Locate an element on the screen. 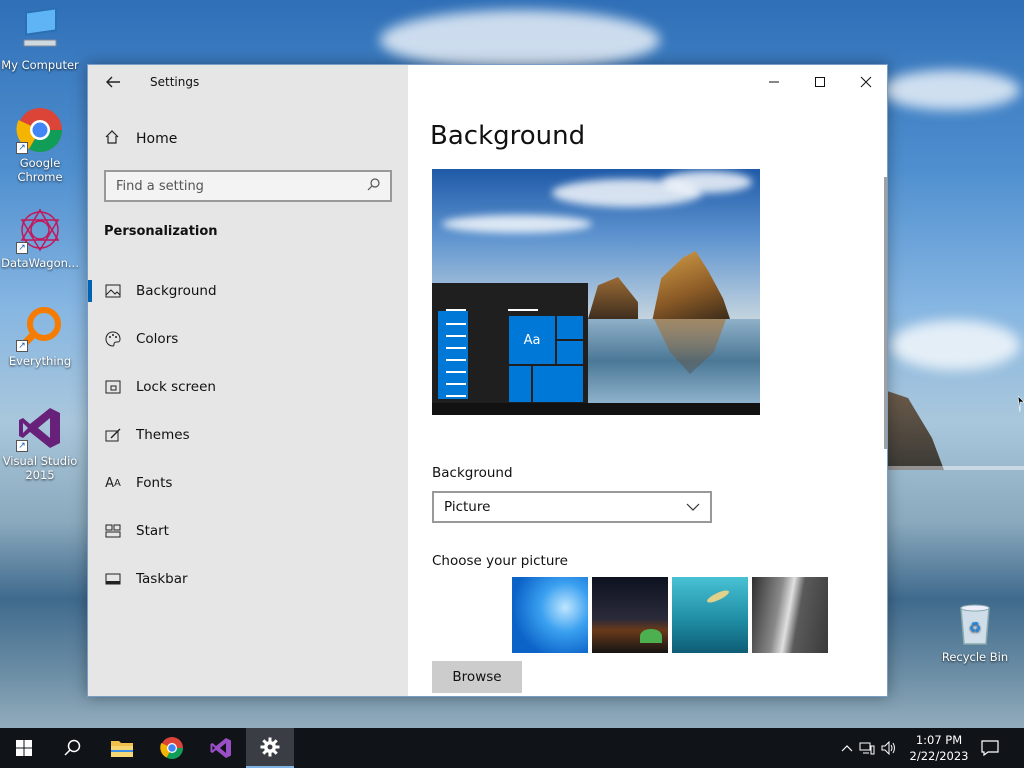  recycle-bin-icon: ♻ is located at coordinates (975, 624).